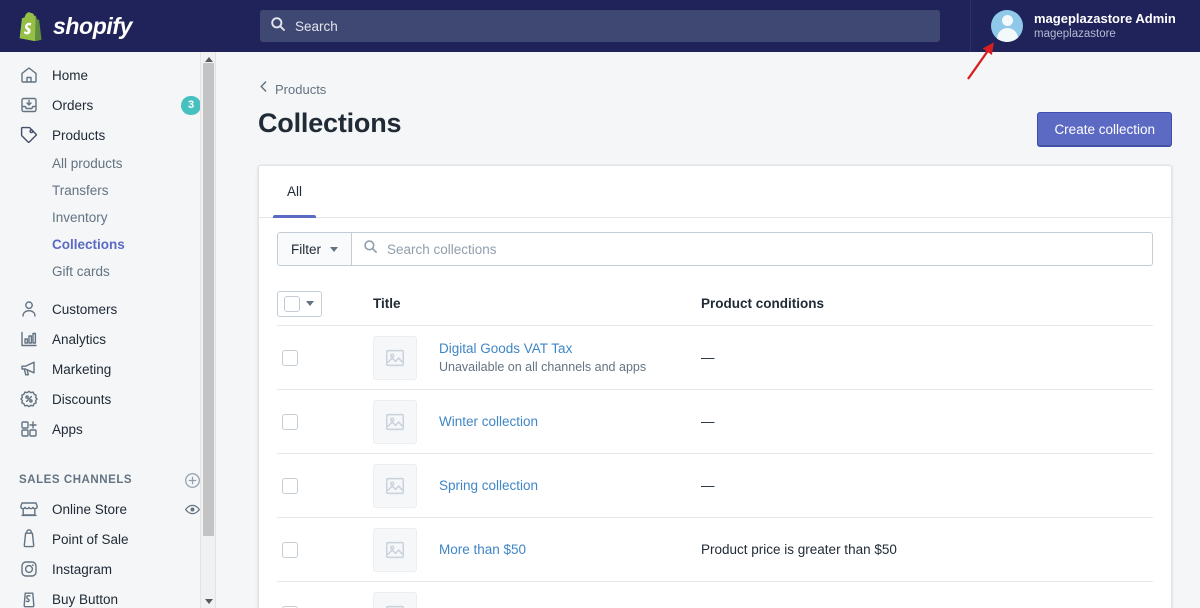 The image size is (1200, 608). Describe the element at coordinates (263, 89) in the screenshot. I see `chevron-left-icon` at that location.